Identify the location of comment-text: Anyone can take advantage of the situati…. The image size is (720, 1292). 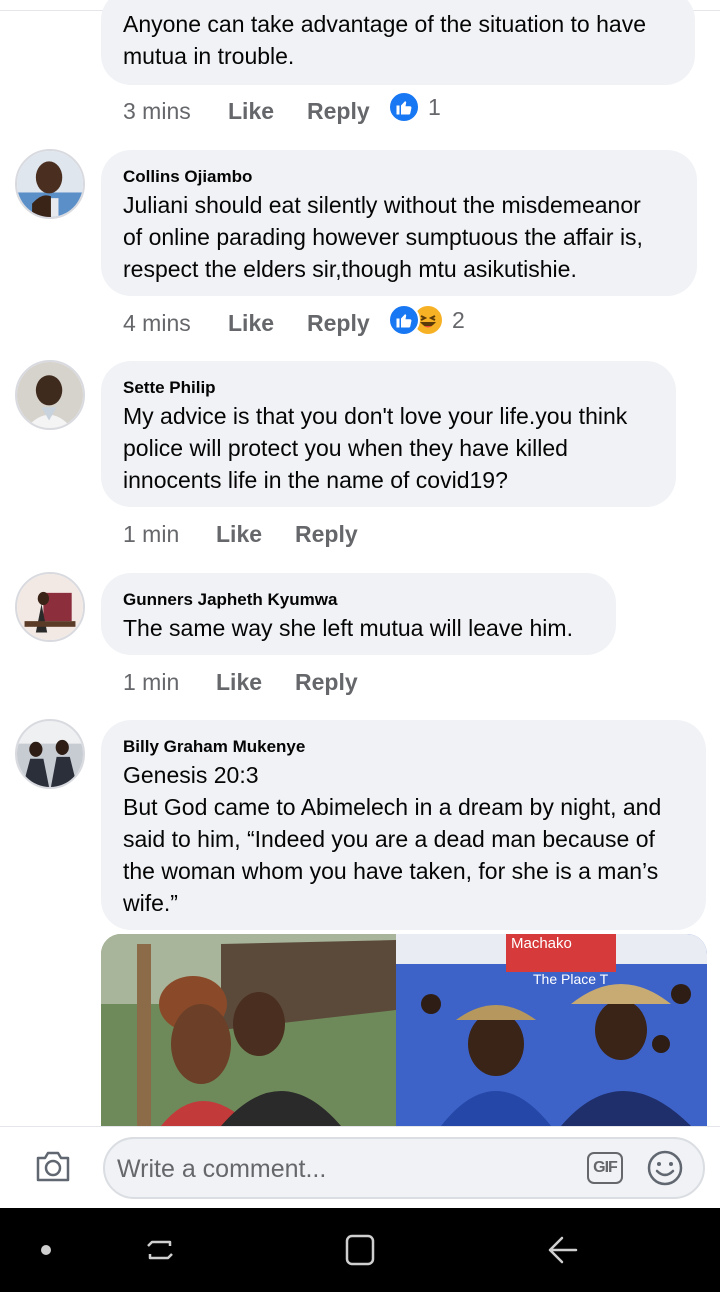
(384, 40).